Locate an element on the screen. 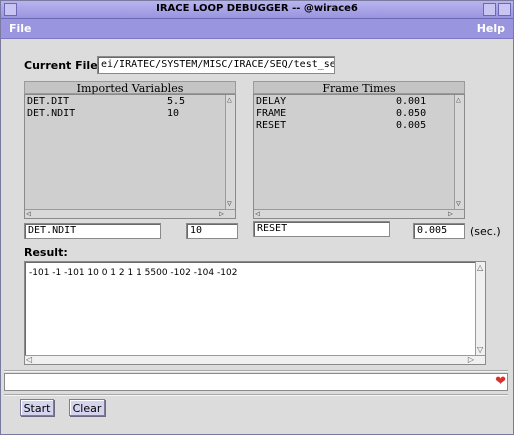 This screenshot has width=514, height=435. title-bar: IRACE LOOP DEBUGGER -- @wirace6 is located at coordinates (257, 10).